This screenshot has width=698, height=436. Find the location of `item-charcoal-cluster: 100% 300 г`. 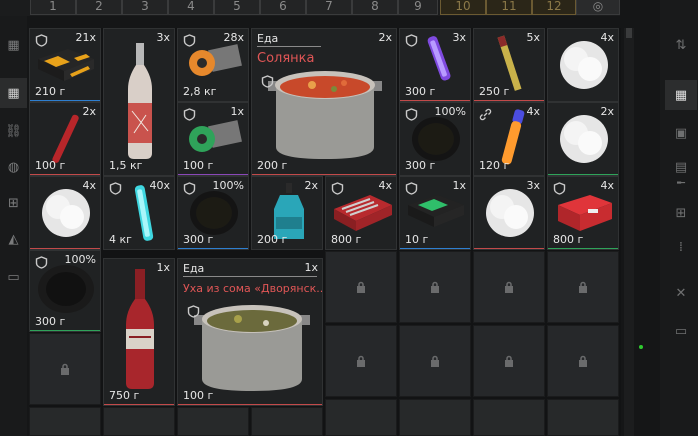

item-charcoal-cluster: 100% 300 г is located at coordinates (65, 291).